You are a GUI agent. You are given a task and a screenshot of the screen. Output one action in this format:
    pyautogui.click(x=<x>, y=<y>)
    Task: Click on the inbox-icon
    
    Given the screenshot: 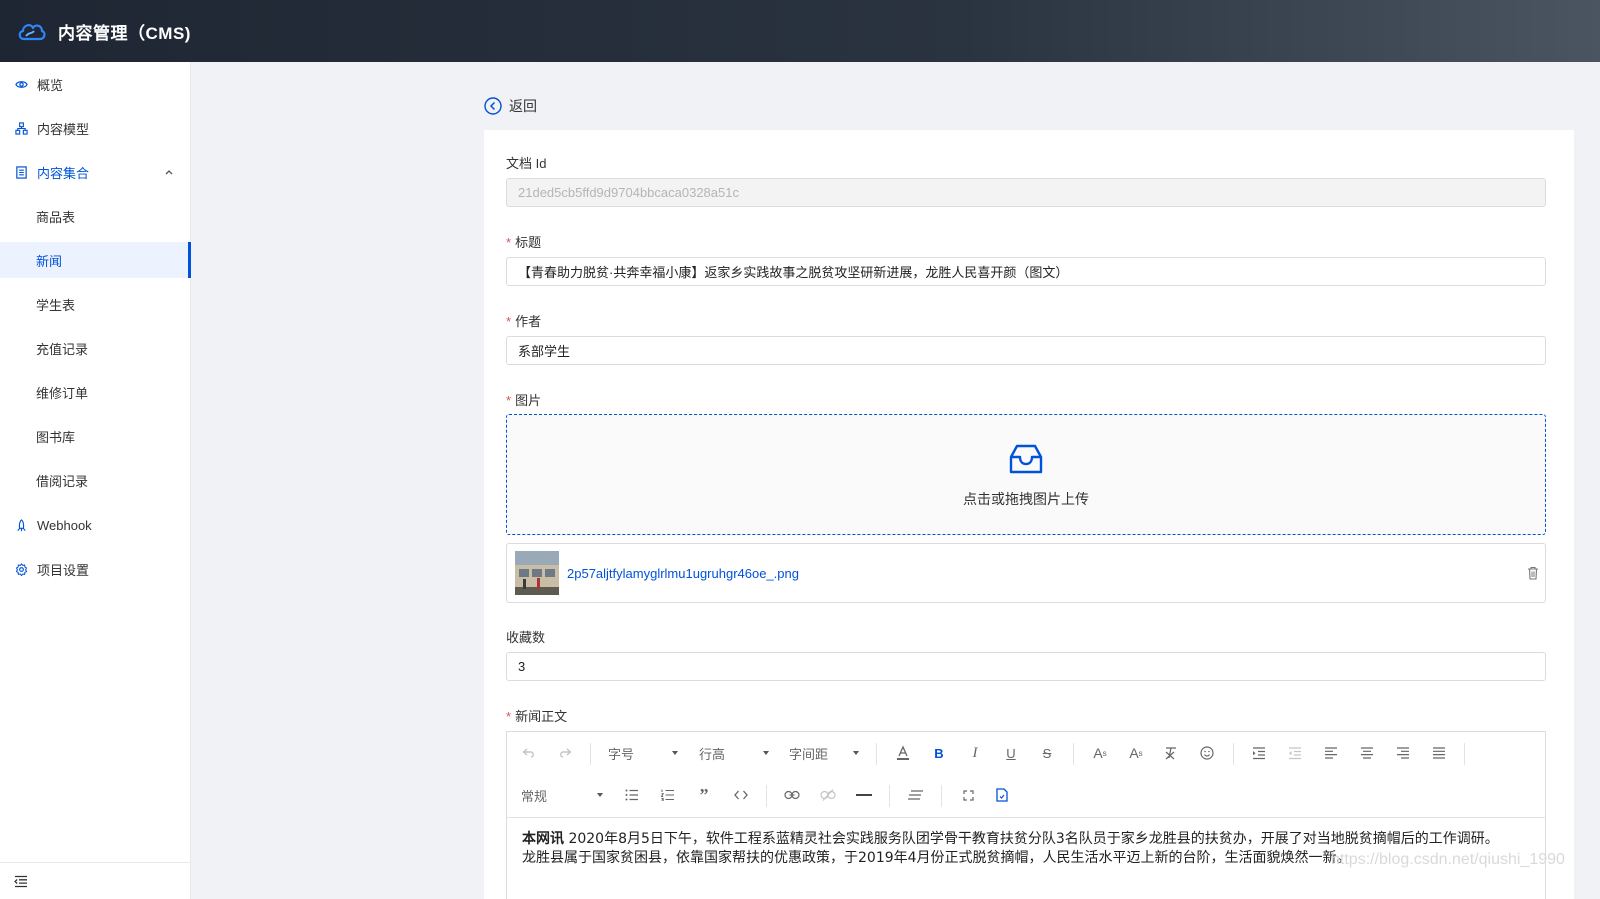 What is the action you would take?
    pyautogui.click(x=1026, y=458)
    